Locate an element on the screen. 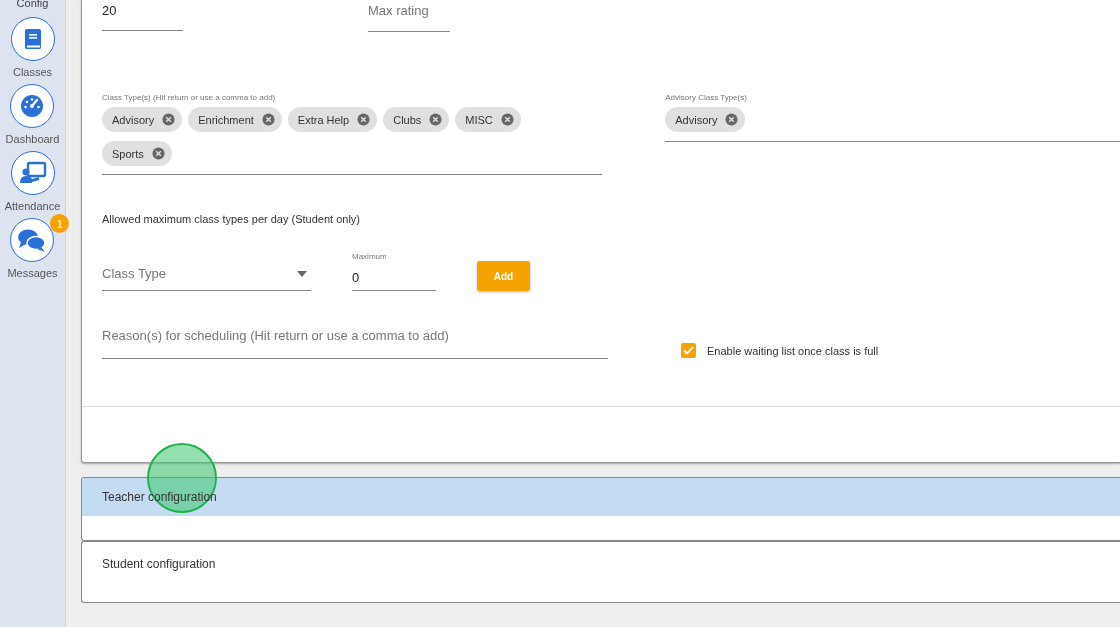  presenter-board-icon is located at coordinates (32, 173).